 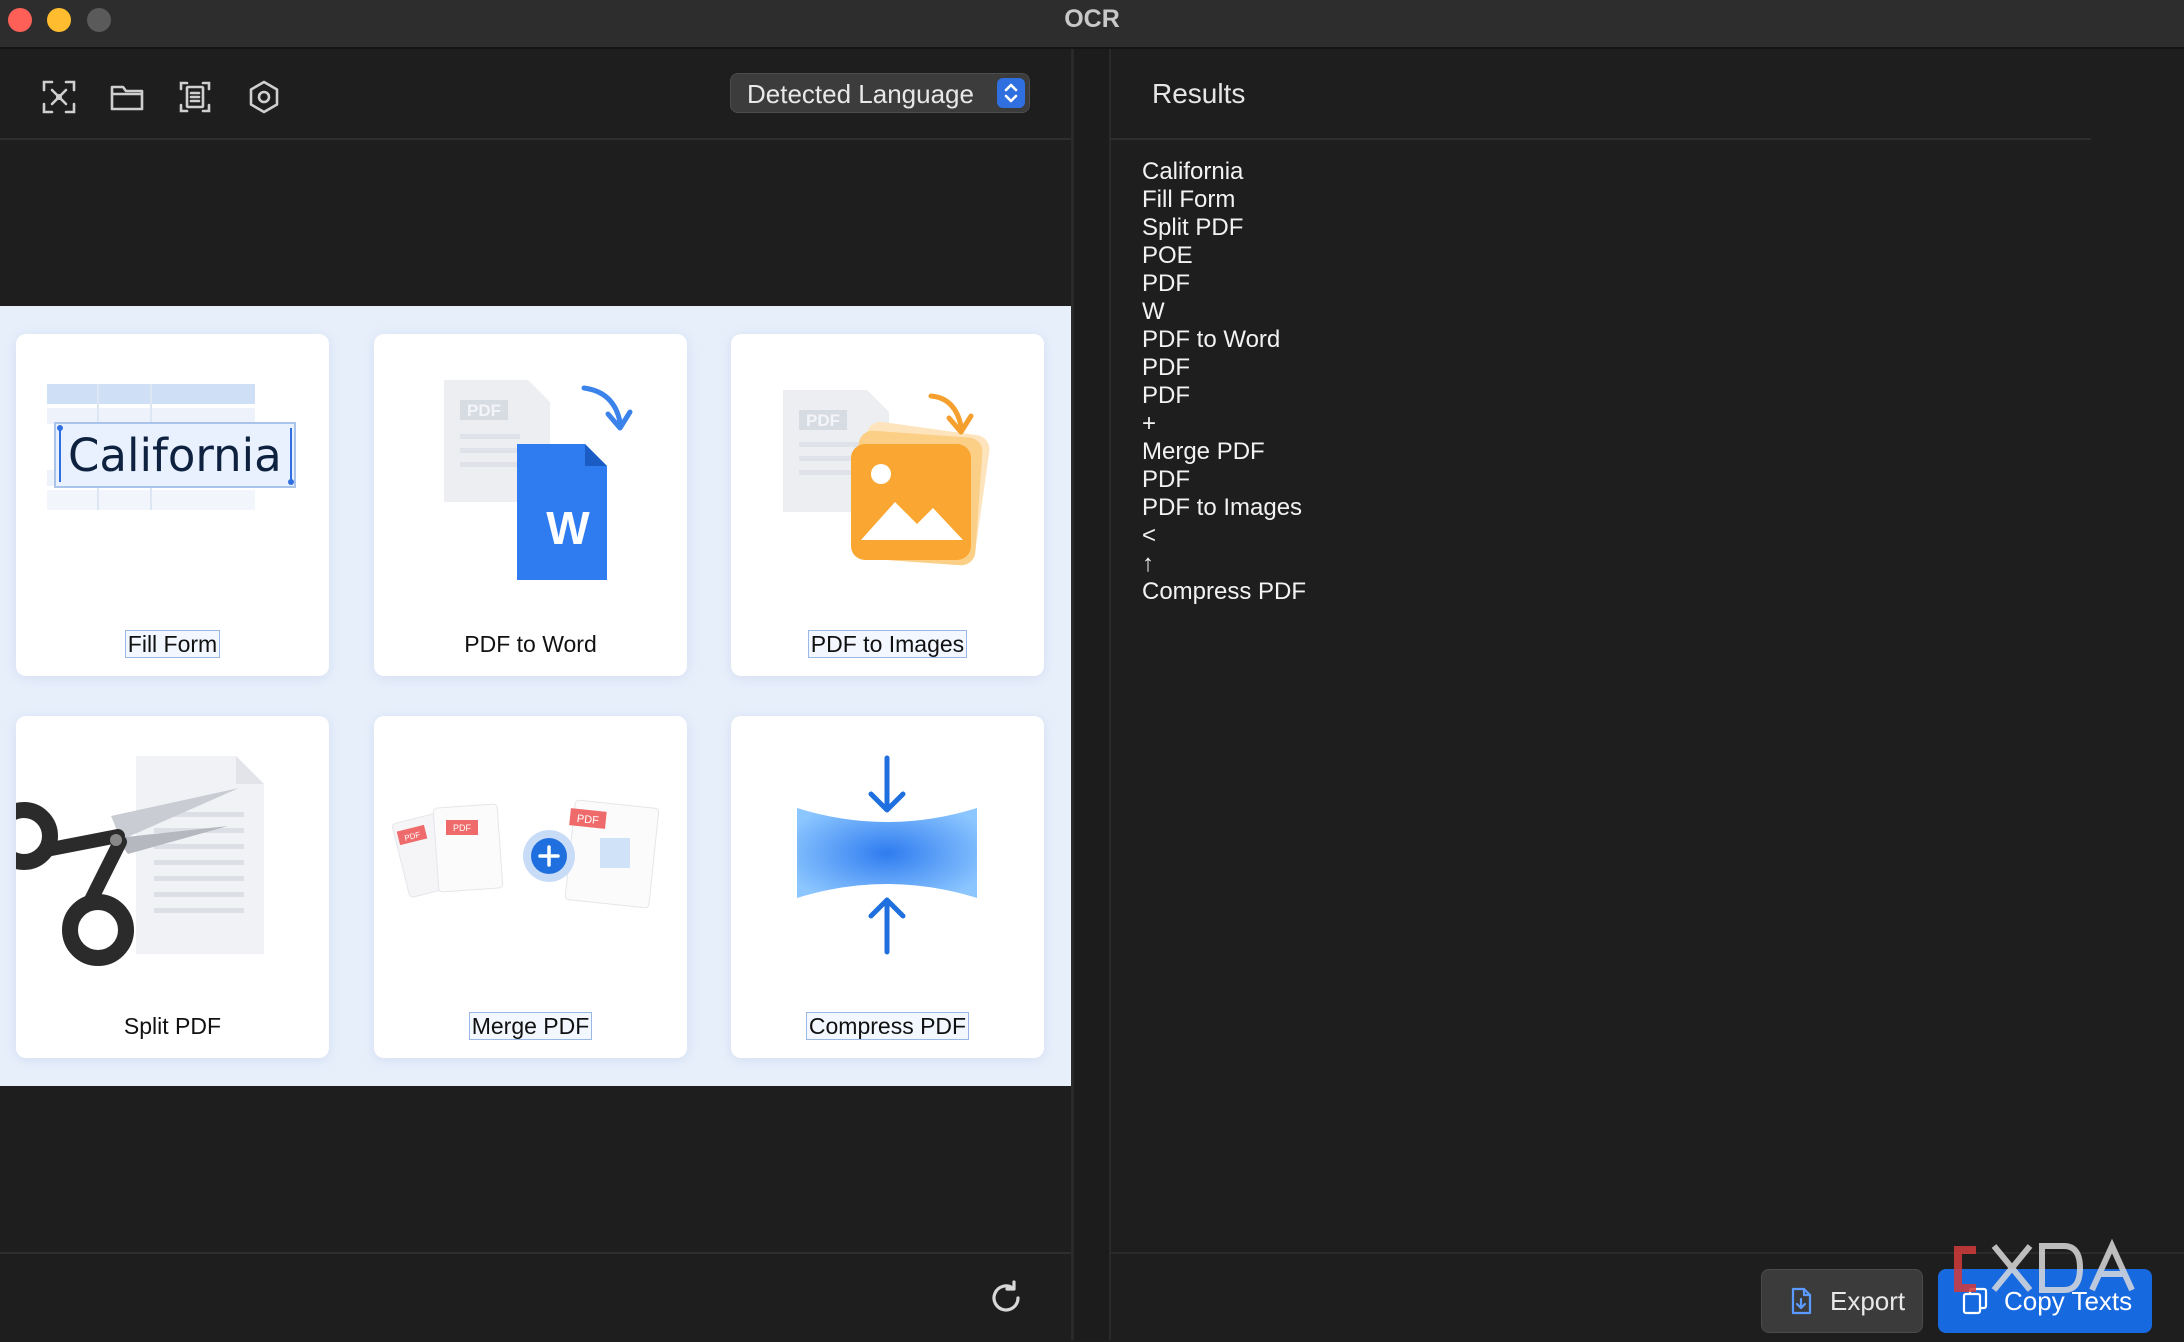 What do you see at coordinates (1224, 591) in the screenshot?
I see `result-line: Compress PDF` at bounding box center [1224, 591].